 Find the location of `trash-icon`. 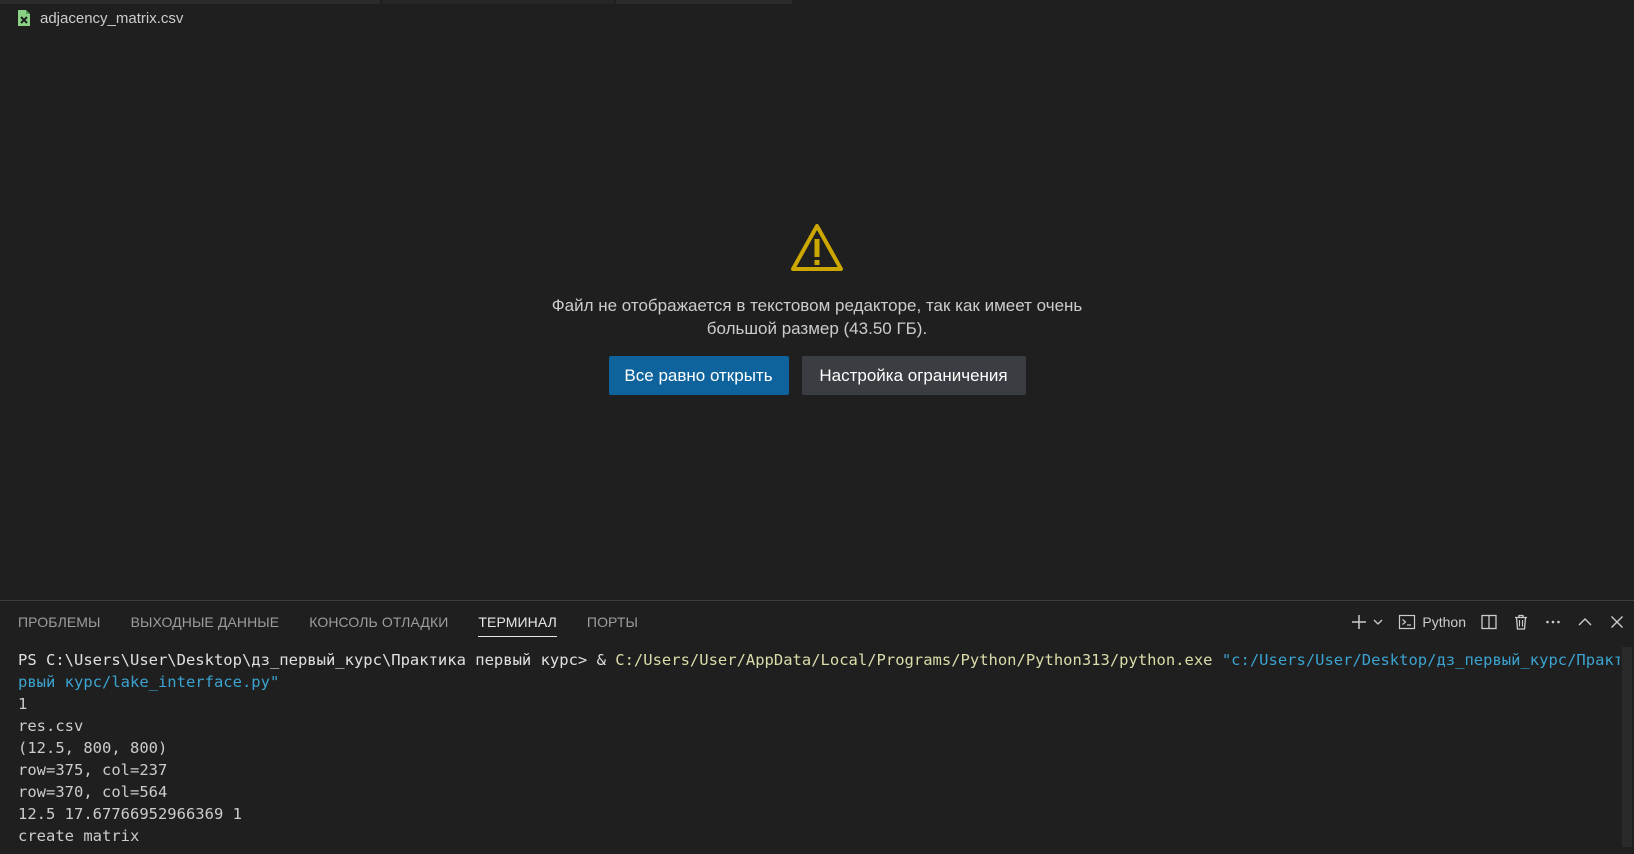

trash-icon is located at coordinates (1521, 622).